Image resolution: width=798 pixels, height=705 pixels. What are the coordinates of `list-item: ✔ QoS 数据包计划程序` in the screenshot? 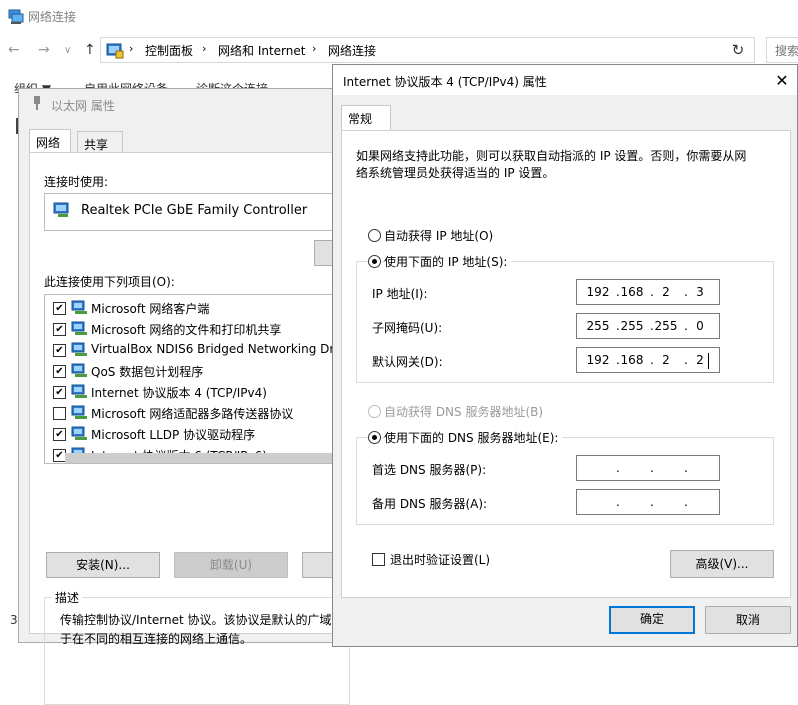 It's located at (200, 371).